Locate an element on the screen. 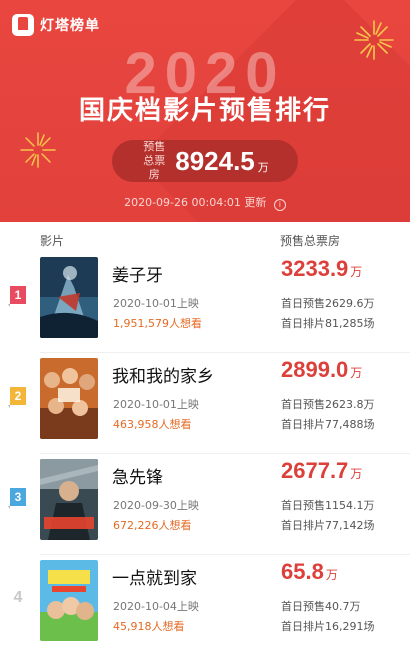 The width and height of the screenshot is (410, 656). total-presale-unit: 万 is located at coordinates (263, 167).